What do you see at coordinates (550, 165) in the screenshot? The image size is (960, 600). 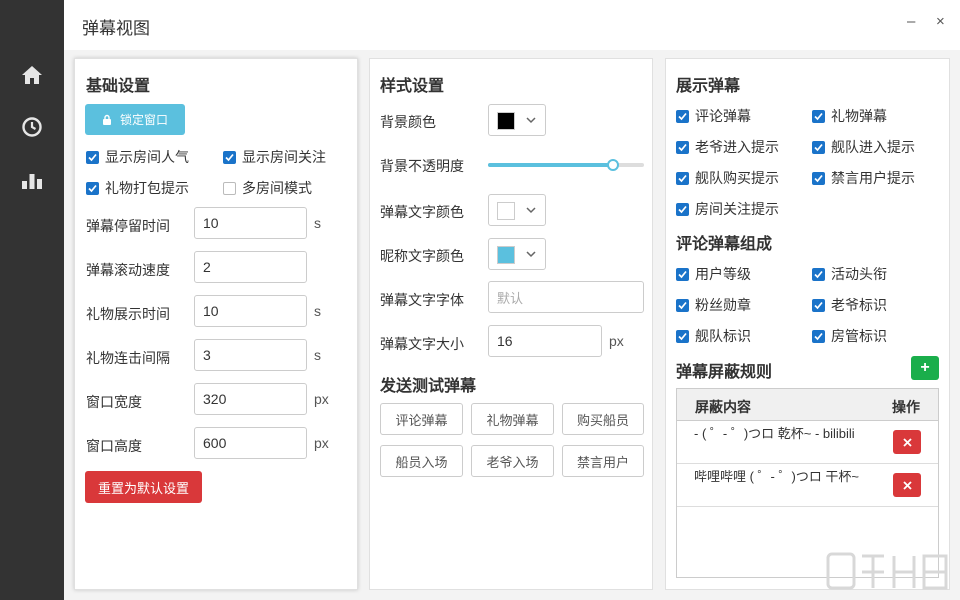 I see `opacity-slider-fill` at bounding box center [550, 165].